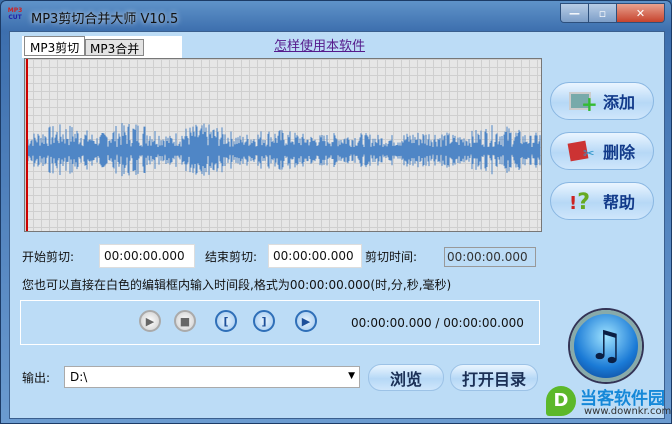  I want to click on delete-label: 删除, so click(619, 152).